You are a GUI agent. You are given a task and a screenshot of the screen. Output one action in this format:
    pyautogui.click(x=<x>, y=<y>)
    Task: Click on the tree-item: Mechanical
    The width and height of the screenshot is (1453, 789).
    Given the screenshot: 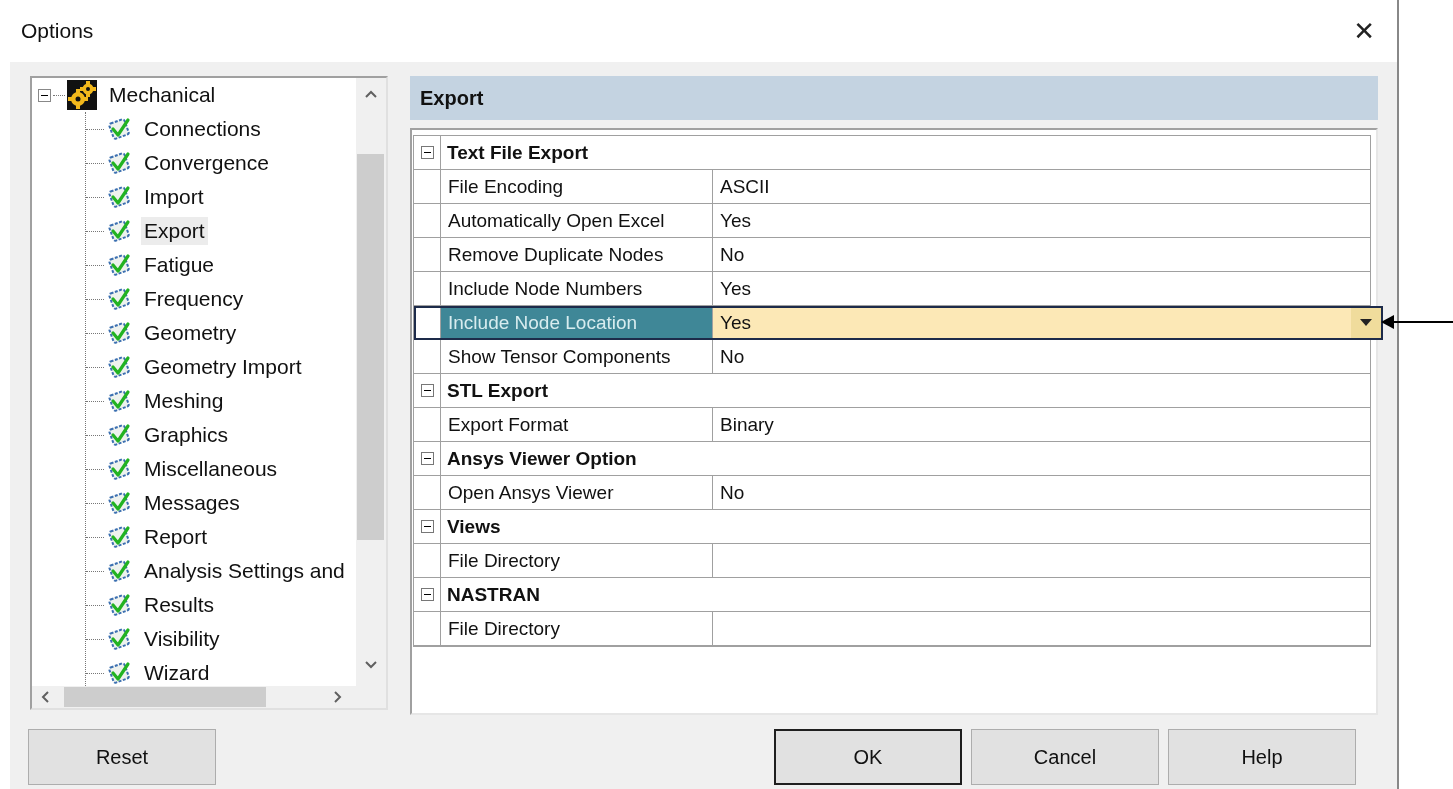 What is the action you would take?
    pyautogui.click(x=162, y=95)
    